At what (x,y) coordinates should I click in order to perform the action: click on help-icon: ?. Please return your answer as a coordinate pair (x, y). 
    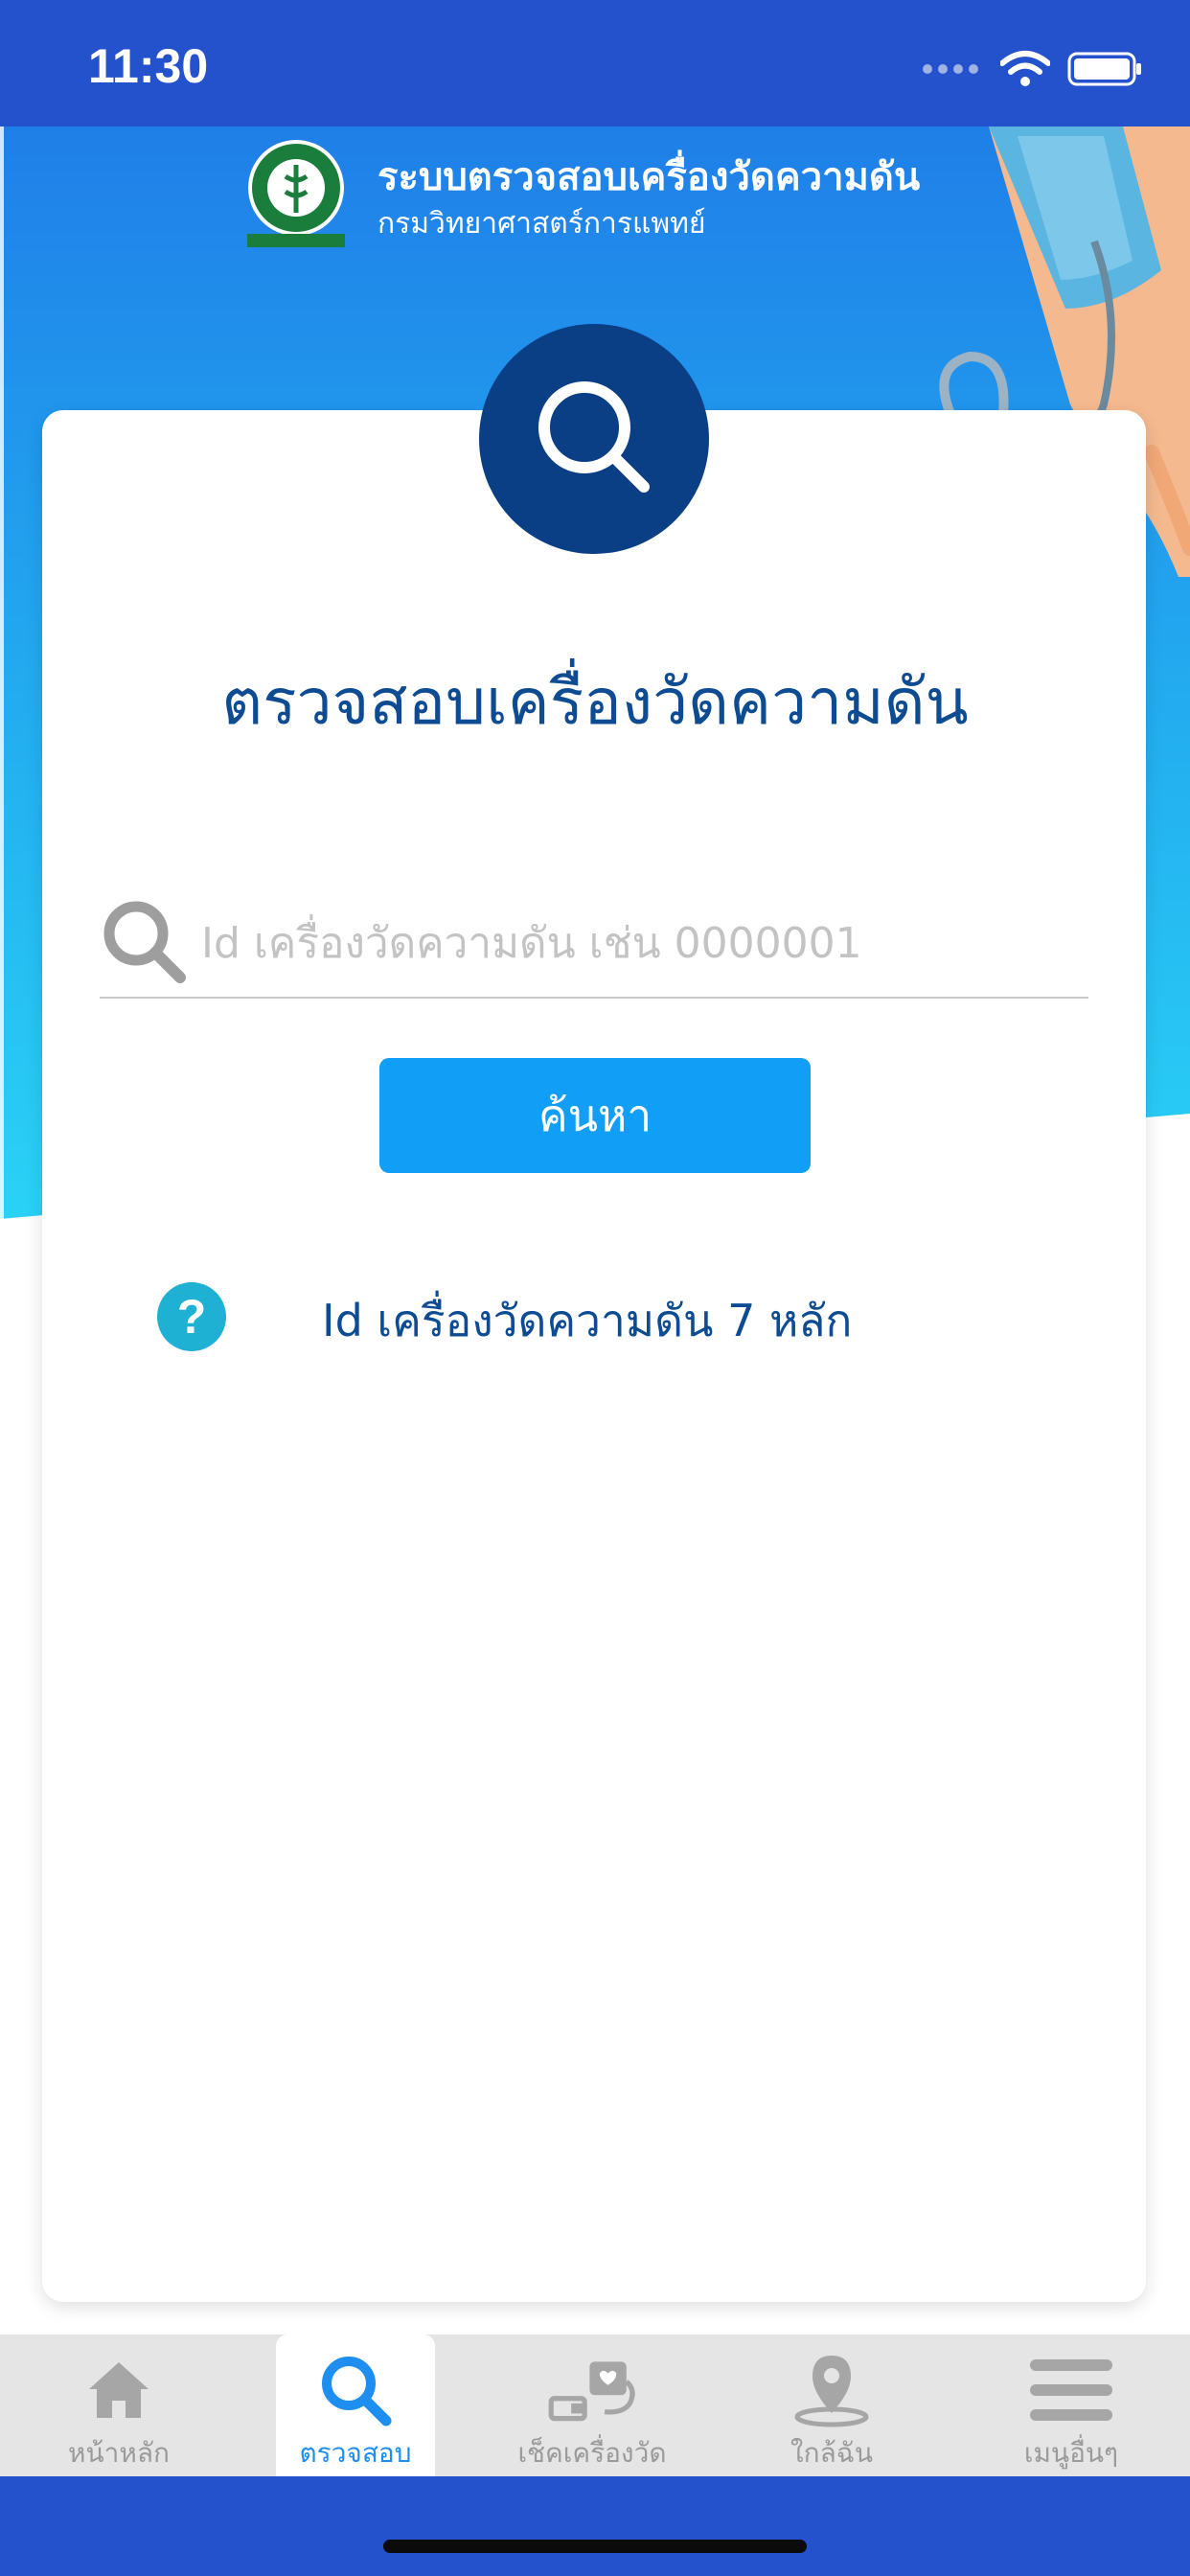
    Looking at the image, I should click on (191, 1316).